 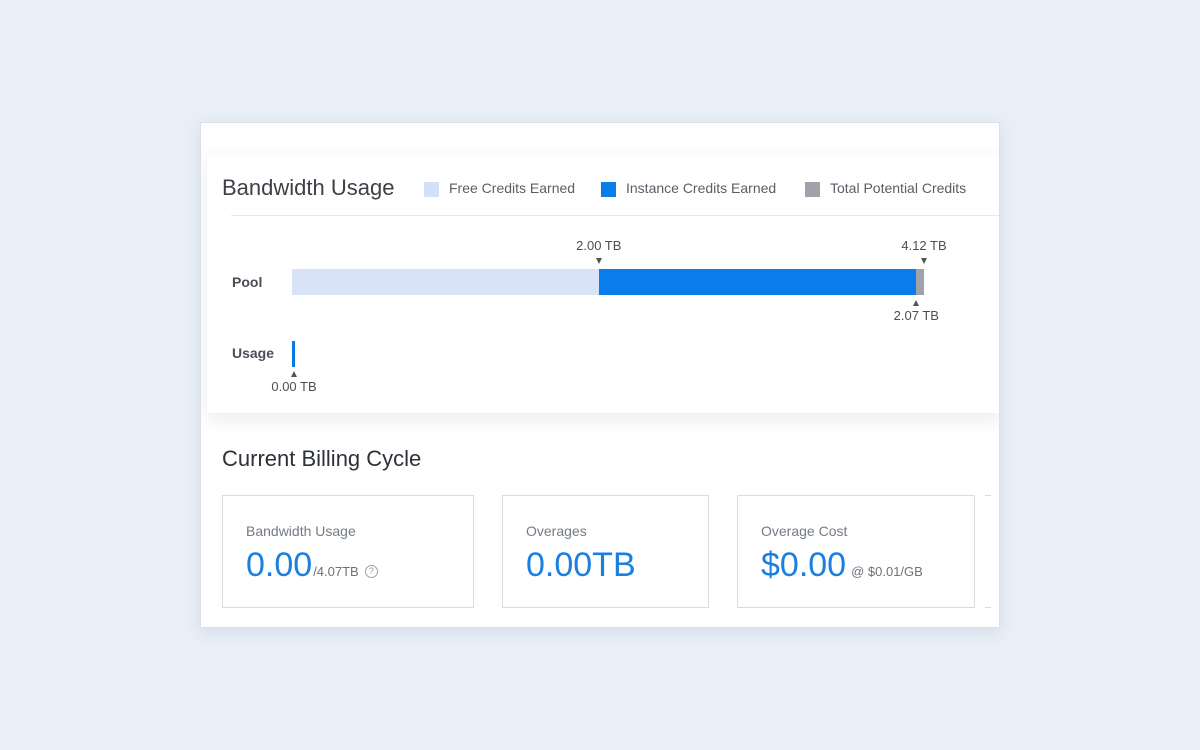 I want to click on legend-swatch-free, so click(x=431, y=189).